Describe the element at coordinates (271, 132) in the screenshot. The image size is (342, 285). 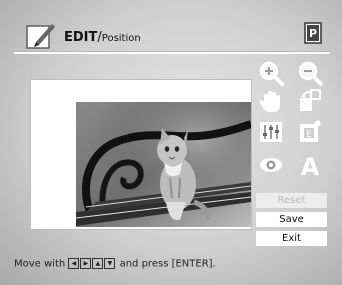
I see `adjust-sliders-icon` at that location.